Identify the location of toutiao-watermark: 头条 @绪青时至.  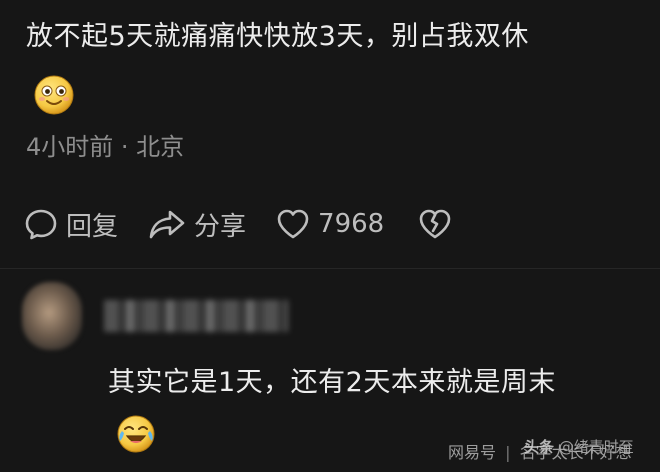
(579, 447).